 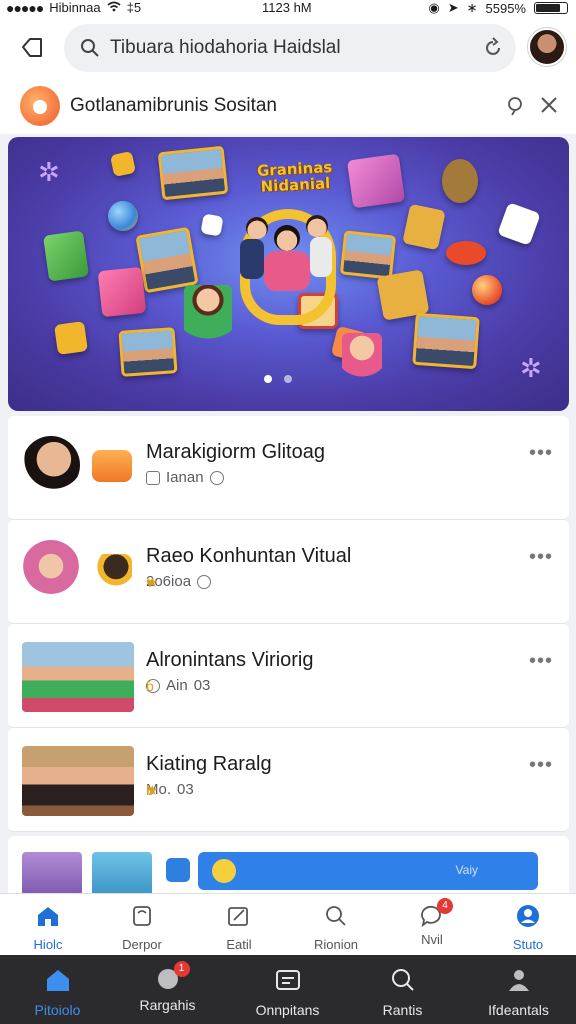 I want to click on notification-badge: 4, so click(x=445, y=906).